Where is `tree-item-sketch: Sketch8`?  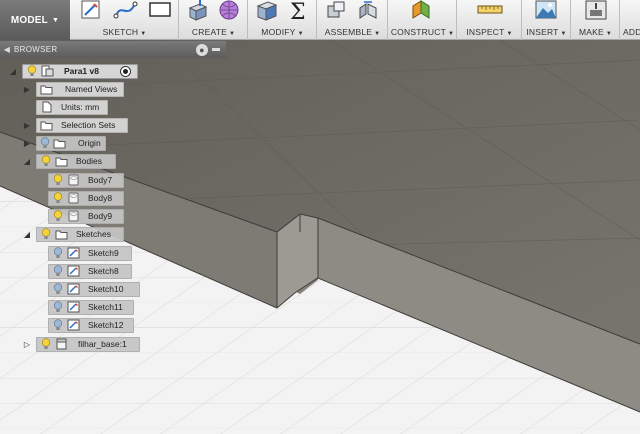 tree-item-sketch: Sketch8 is located at coordinates (90, 271).